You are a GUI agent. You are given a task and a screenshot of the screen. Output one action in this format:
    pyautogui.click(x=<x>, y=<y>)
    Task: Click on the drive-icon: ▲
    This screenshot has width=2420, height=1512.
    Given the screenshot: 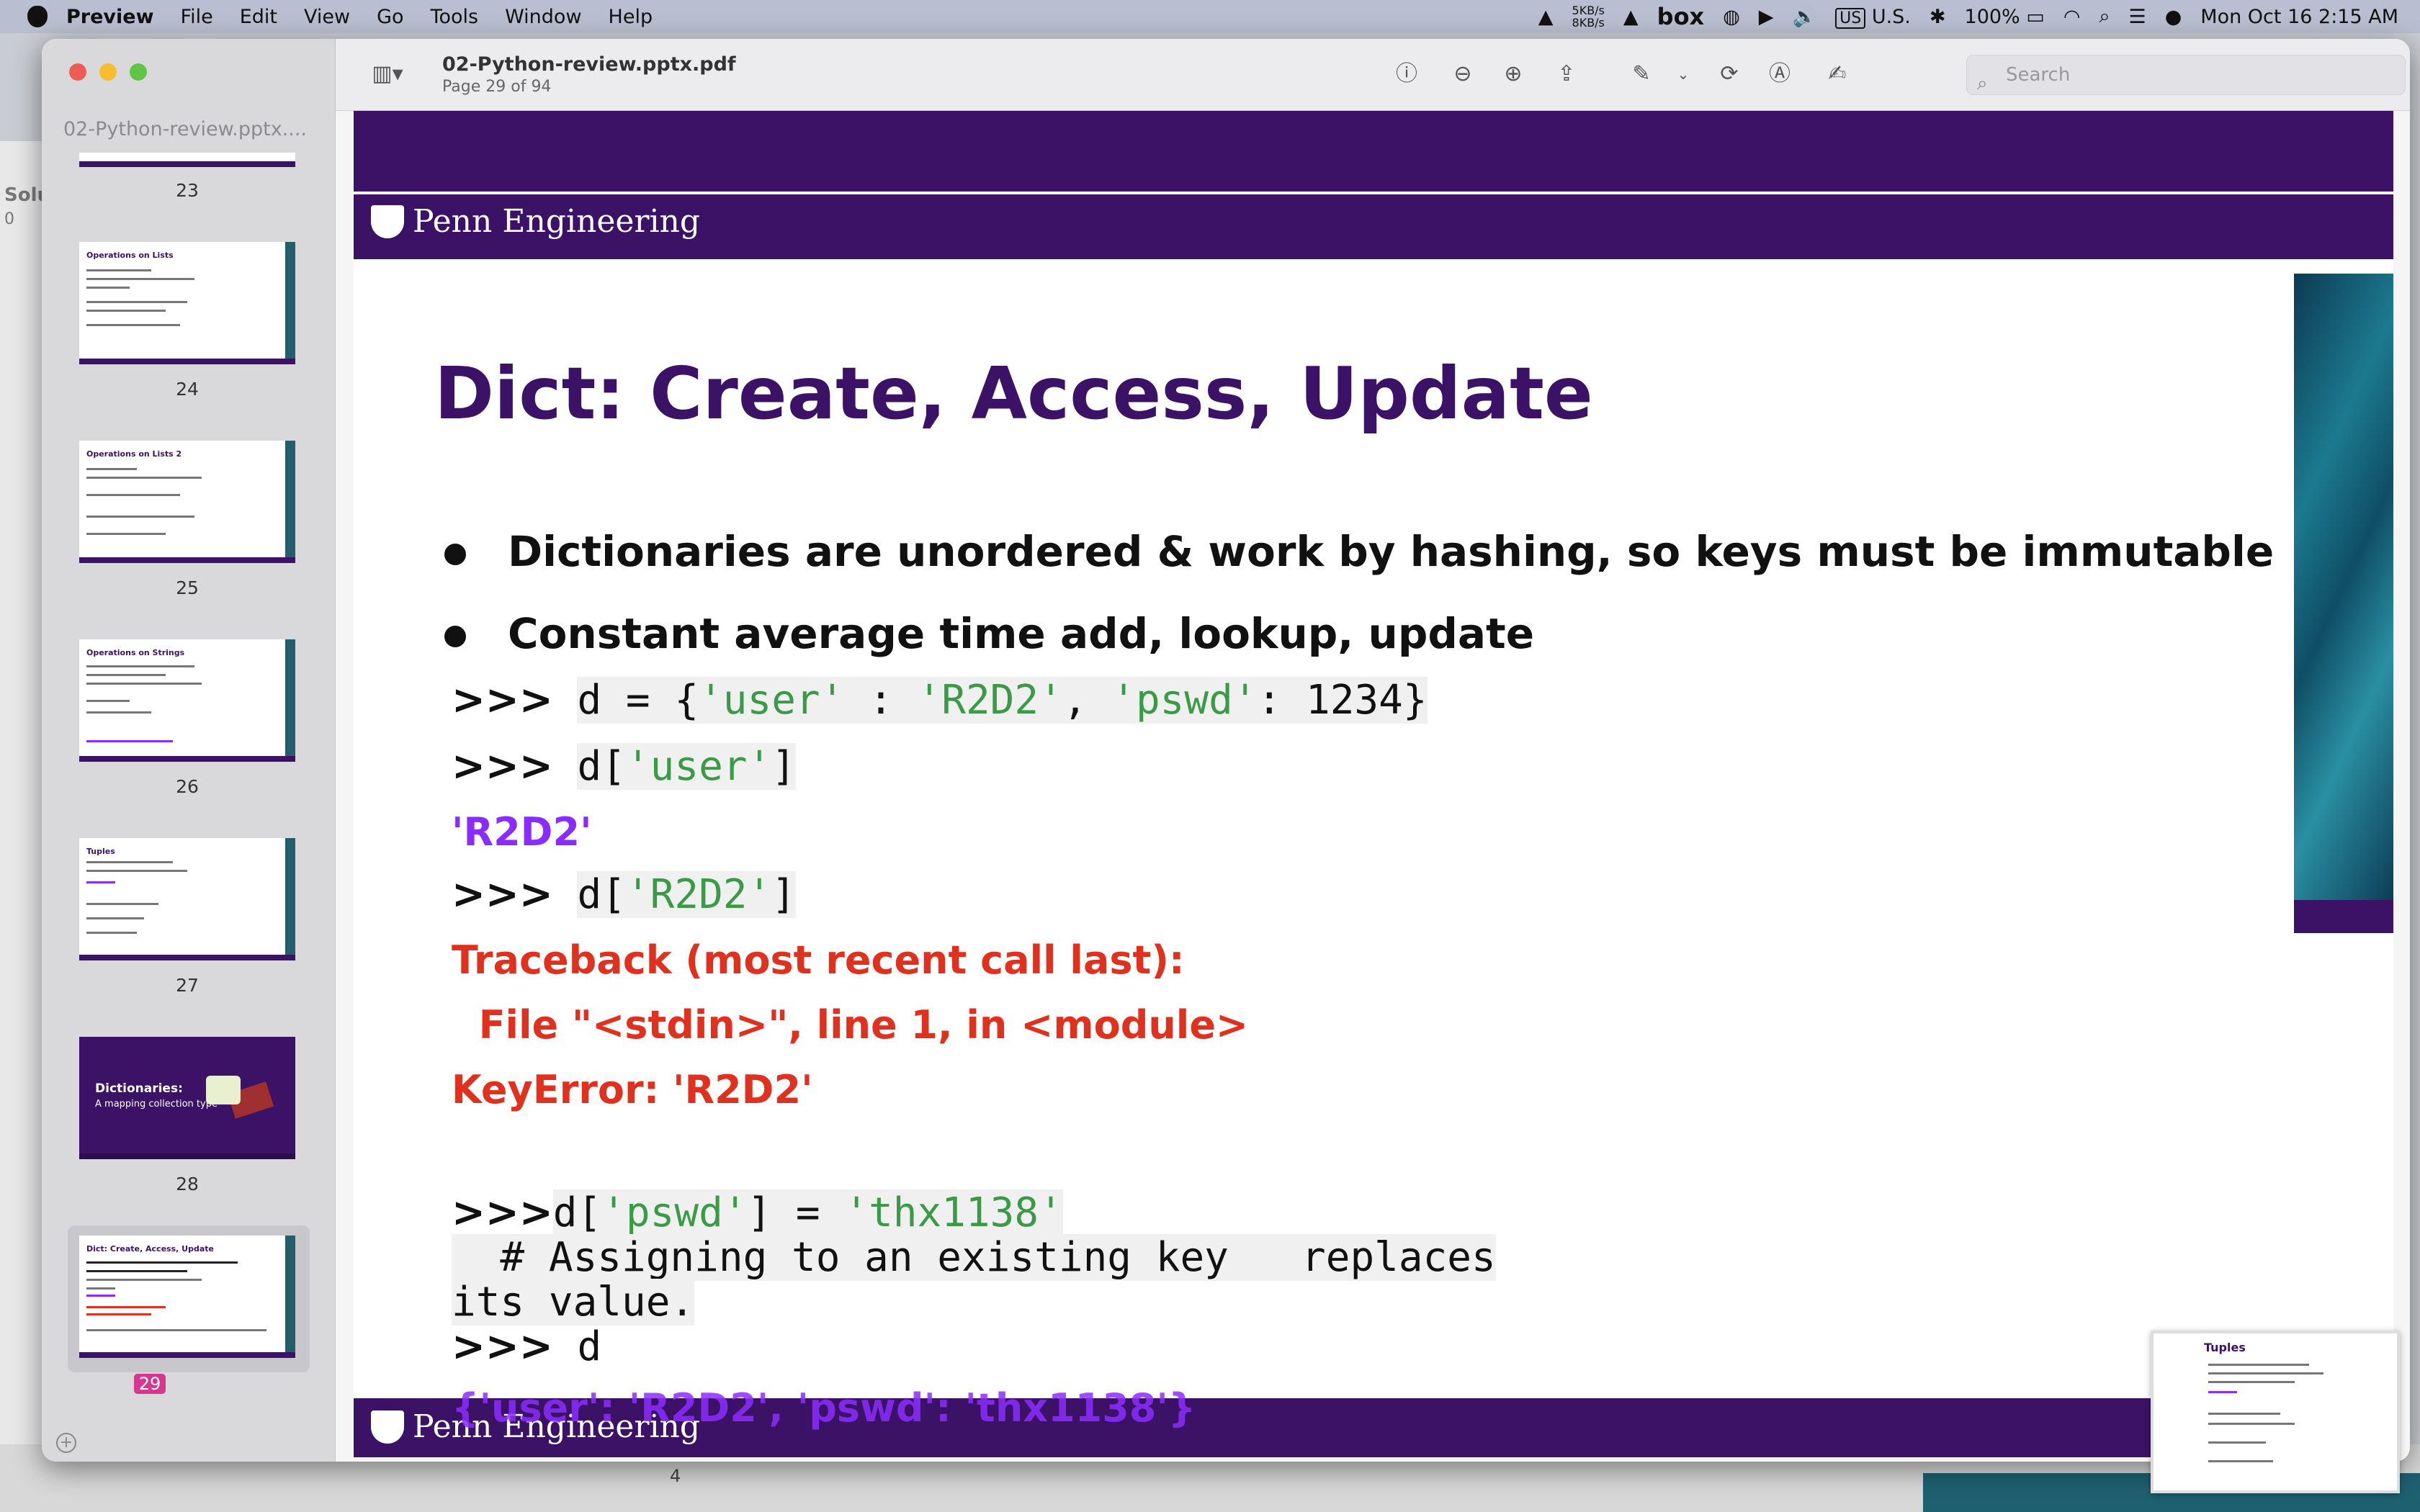 What is the action you would take?
    pyautogui.click(x=1631, y=17)
    